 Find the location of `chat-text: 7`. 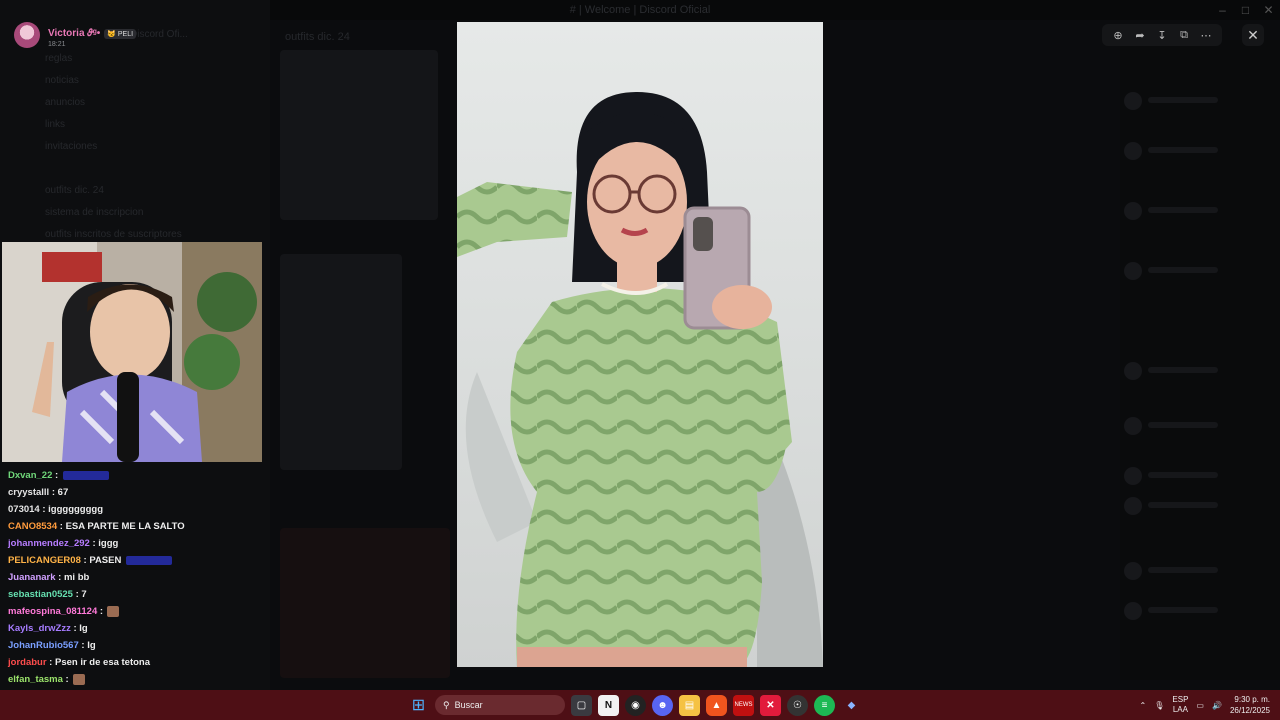

chat-text: 7 is located at coordinates (84, 594).